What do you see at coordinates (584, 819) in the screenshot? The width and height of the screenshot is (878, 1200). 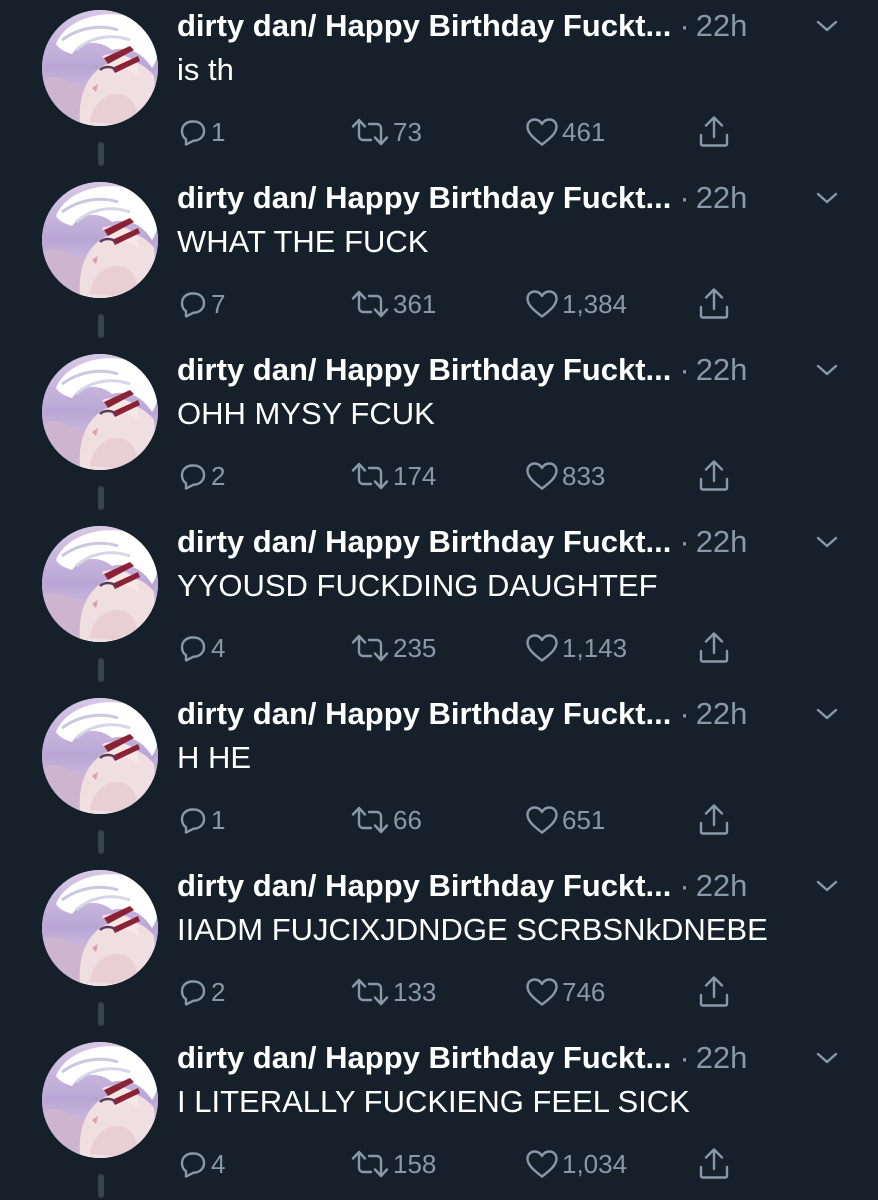 I see `like-count: 651` at bounding box center [584, 819].